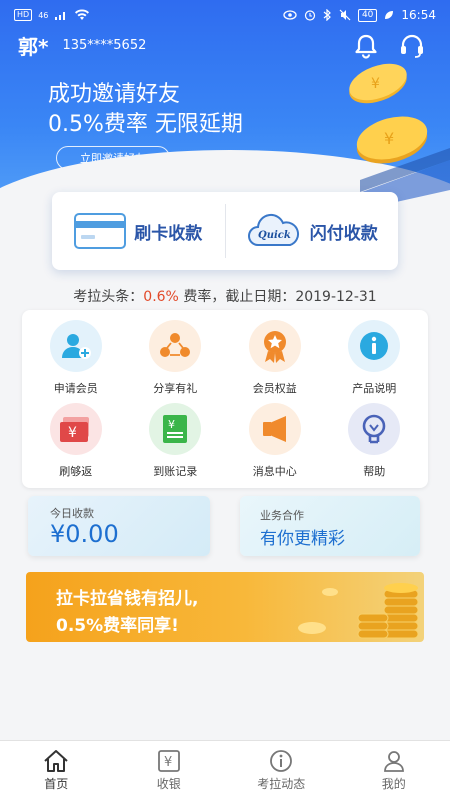  I want to click on headset-icon, so click(412, 46).